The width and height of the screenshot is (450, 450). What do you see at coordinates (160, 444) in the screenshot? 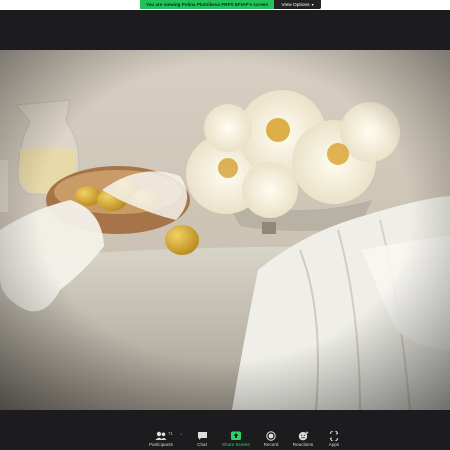
I see `participants-label: Participants` at bounding box center [160, 444].